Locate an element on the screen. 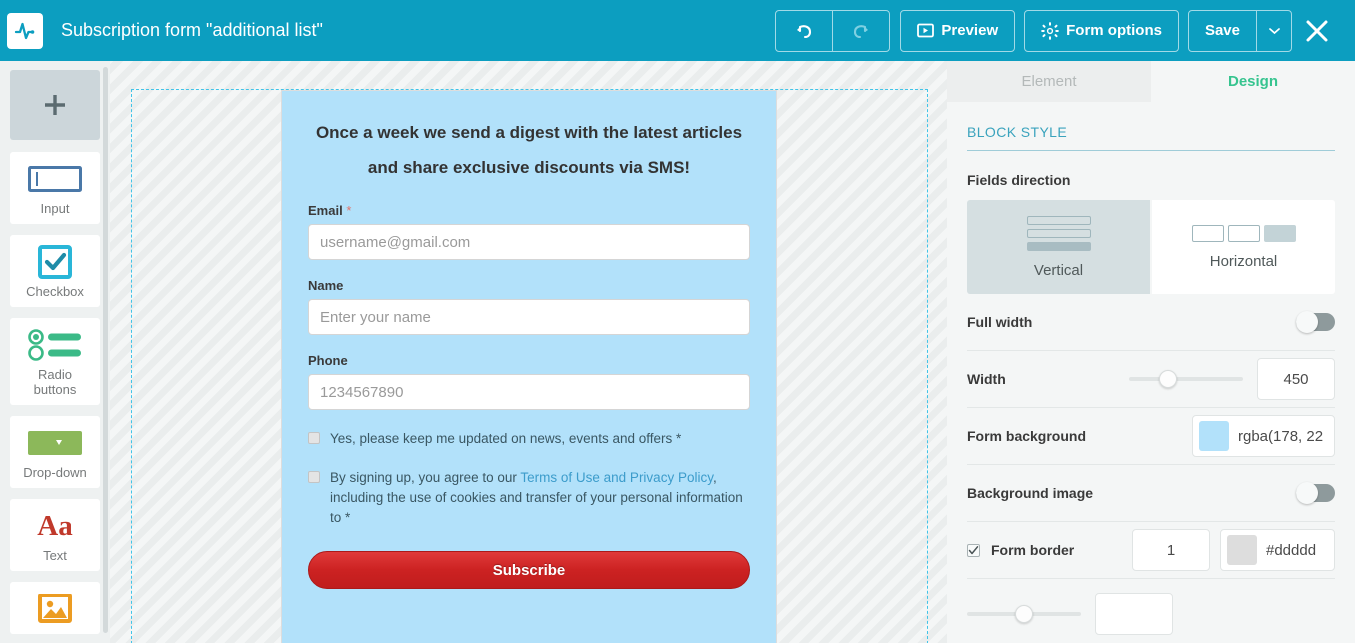  sidebar-item-radio-buttons: Radio buttons is located at coordinates (55, 361).